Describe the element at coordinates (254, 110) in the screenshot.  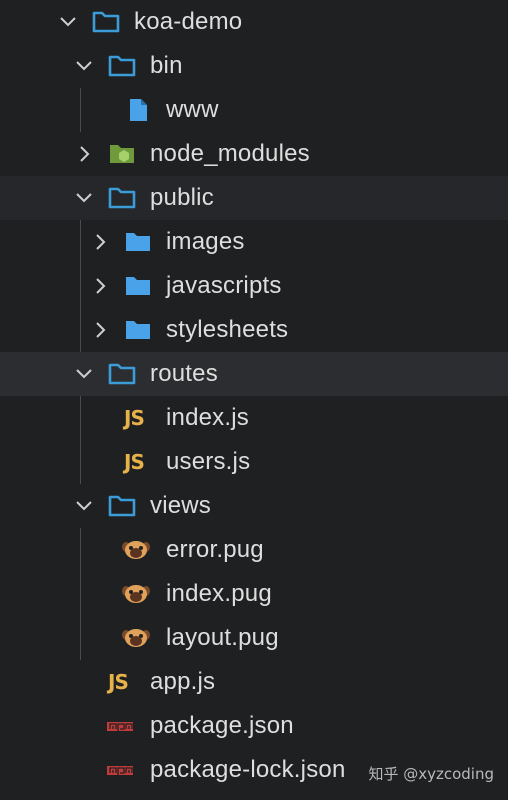
I see `tree-row-www: www` at that location.